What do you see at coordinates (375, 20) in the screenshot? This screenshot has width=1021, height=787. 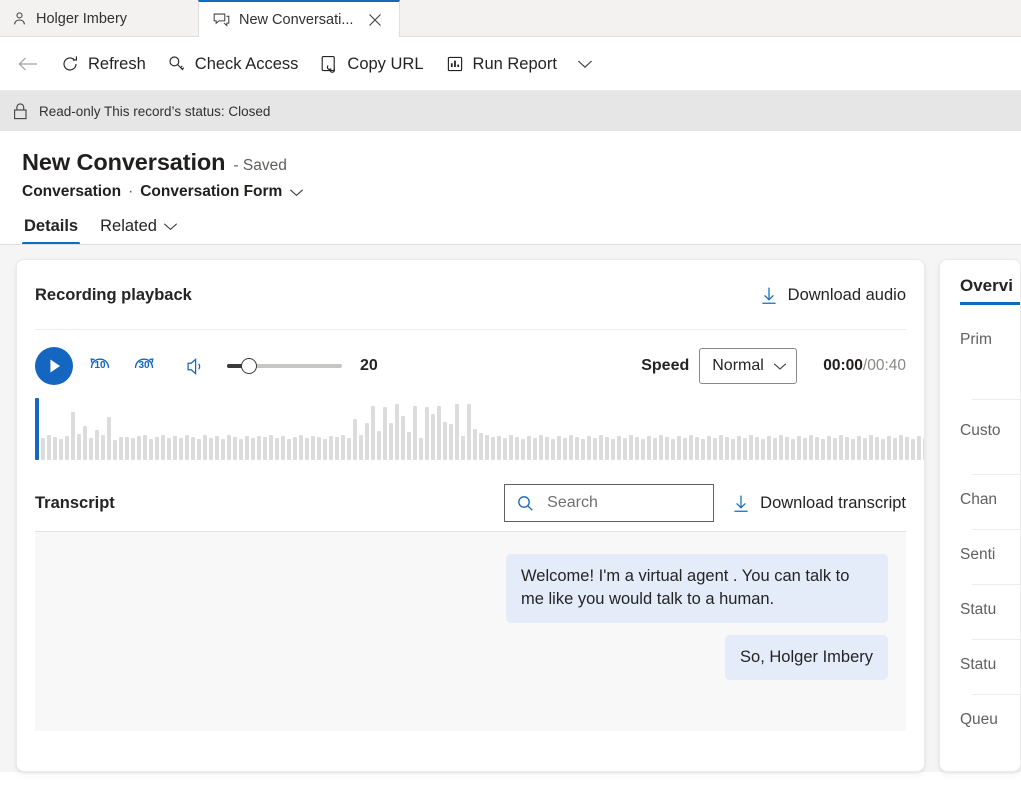 I see `close-icon` at bounding box center [375, 20].